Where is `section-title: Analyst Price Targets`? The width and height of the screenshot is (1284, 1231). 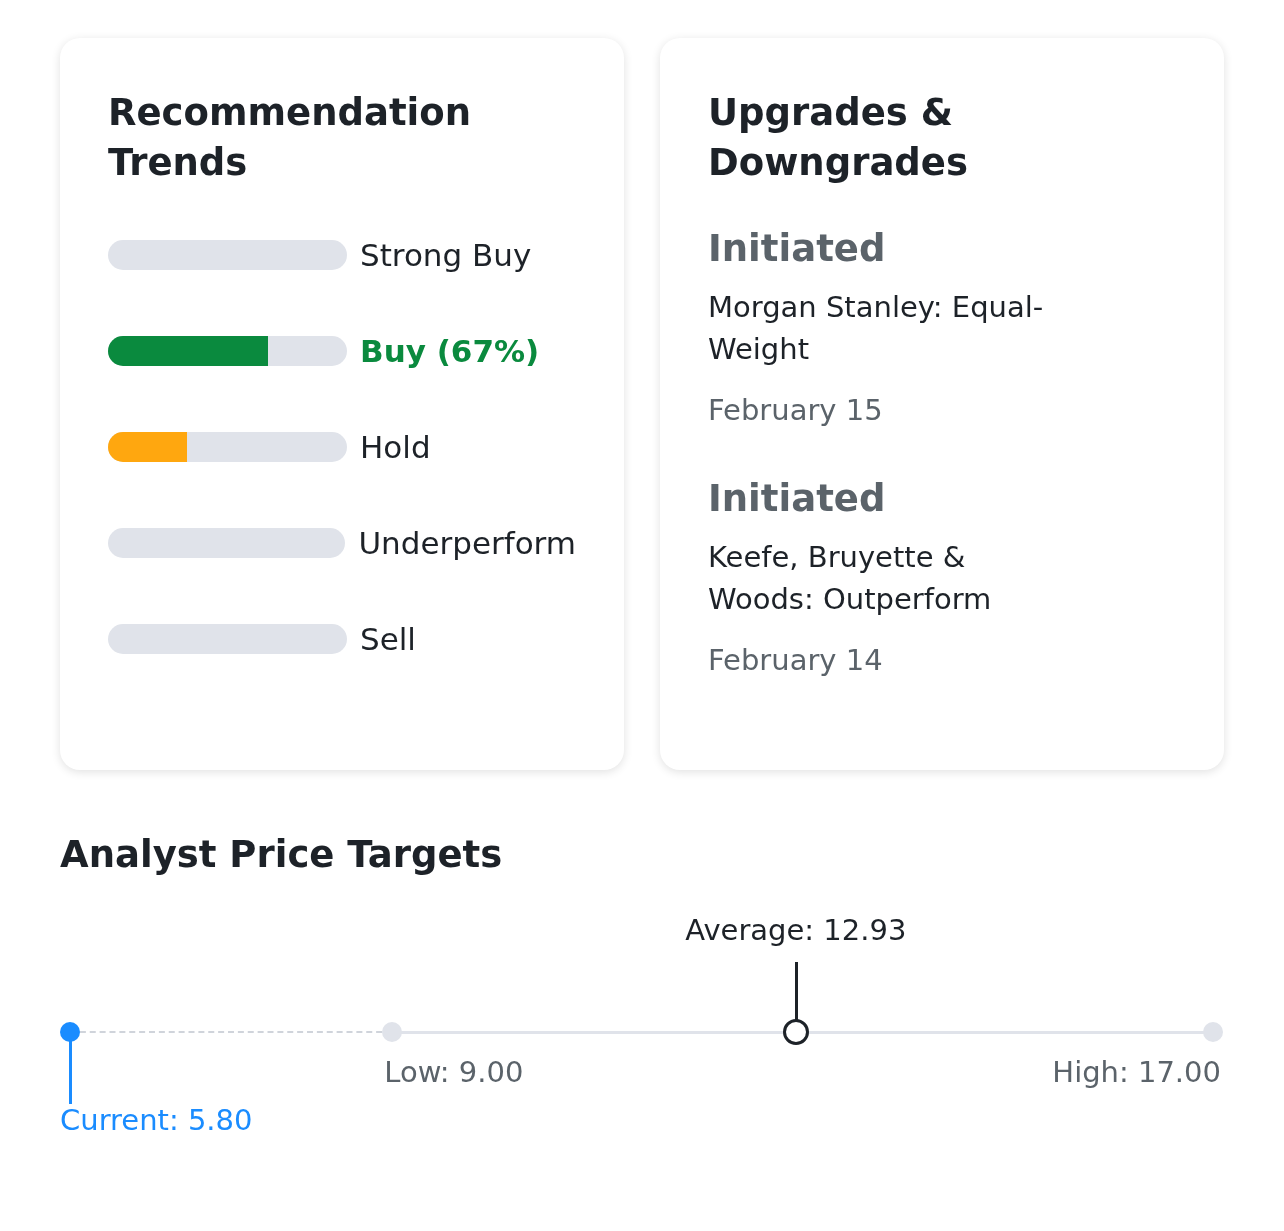 section-title: Analyst Price Targets is located at coordinates (282, 855).